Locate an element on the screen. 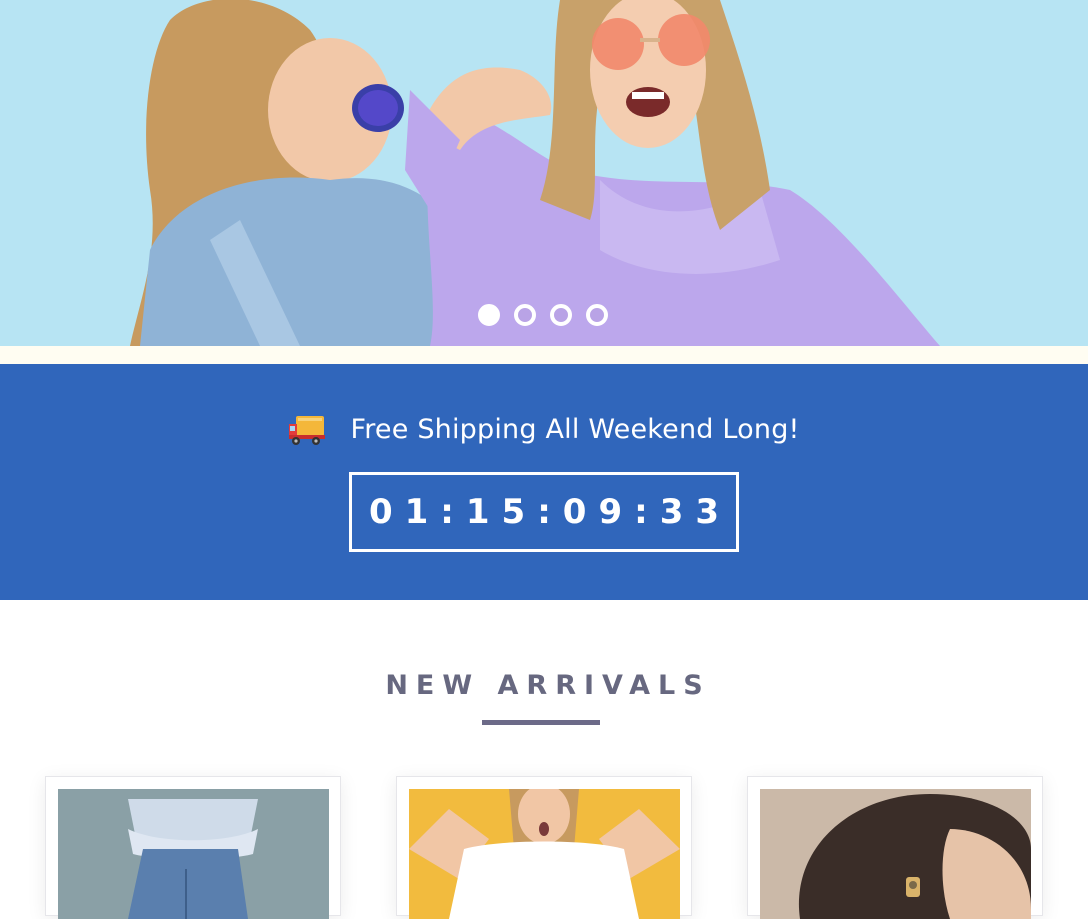 The height and width of the screenshot is (919, 1088). title-underline is located at coordinates (541, 722).